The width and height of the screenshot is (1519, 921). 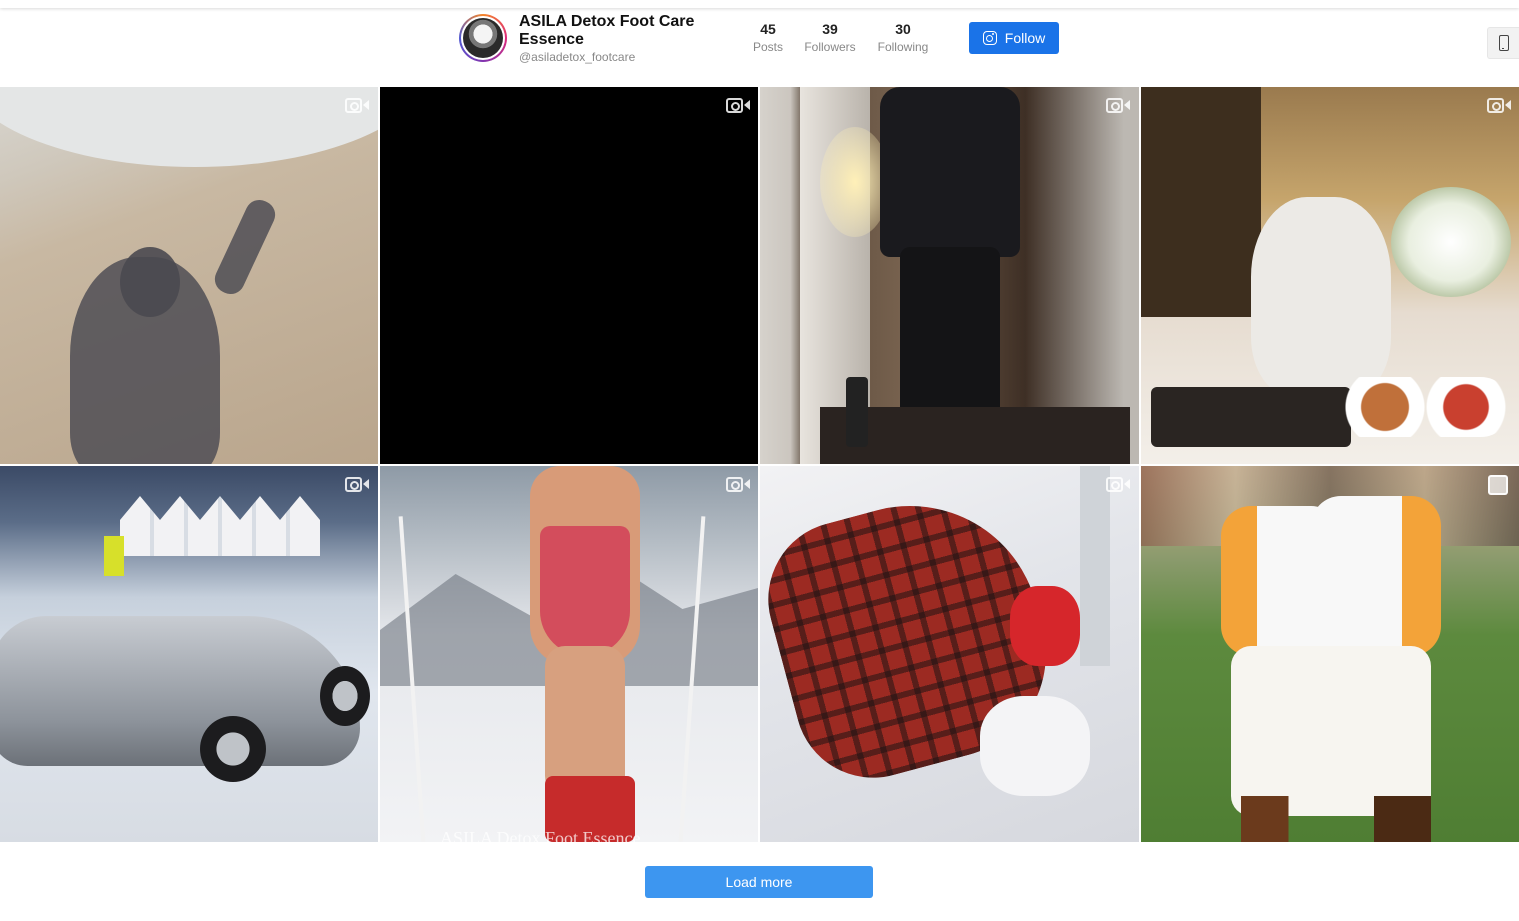 I want to click on stat-followers: 39 Followers, so click(x=830, y=38).